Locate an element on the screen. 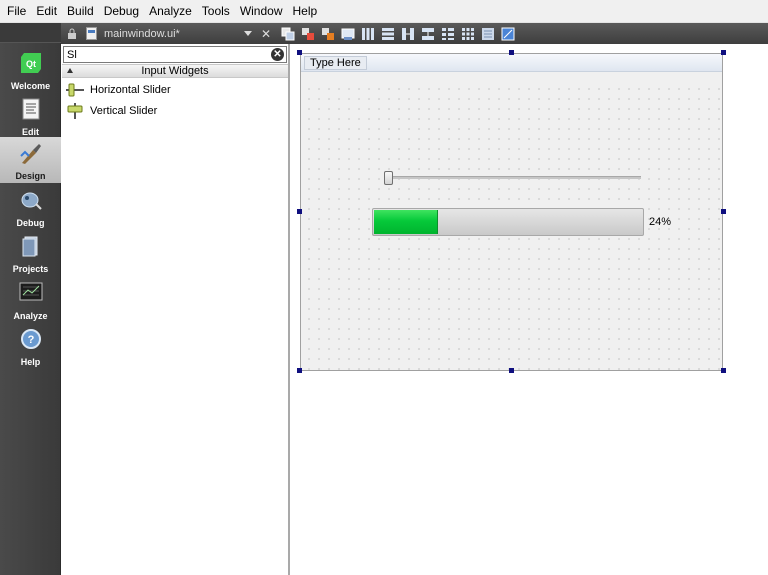 Image resolution: width=768 pixels, height=575 pixels. category-header: Input Widgets is located at coordinates (175, 71).